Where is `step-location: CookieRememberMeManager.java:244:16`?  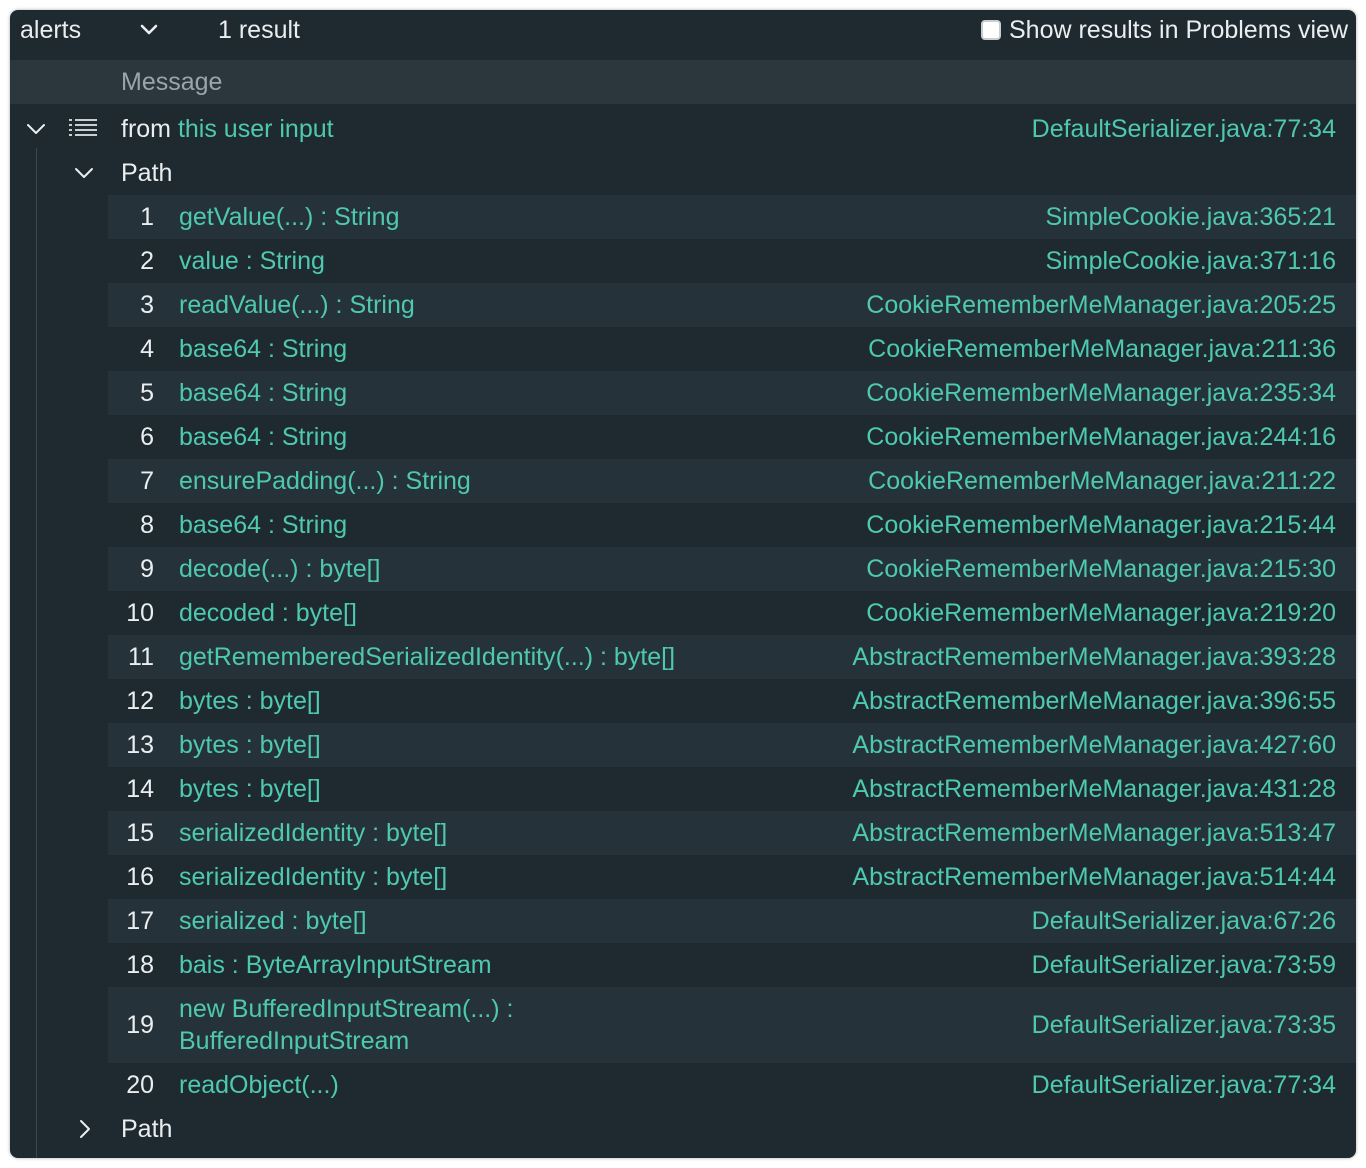 step-location: CookieRememberMeManager.java:244:16 is located at coordinates (1101, 437).